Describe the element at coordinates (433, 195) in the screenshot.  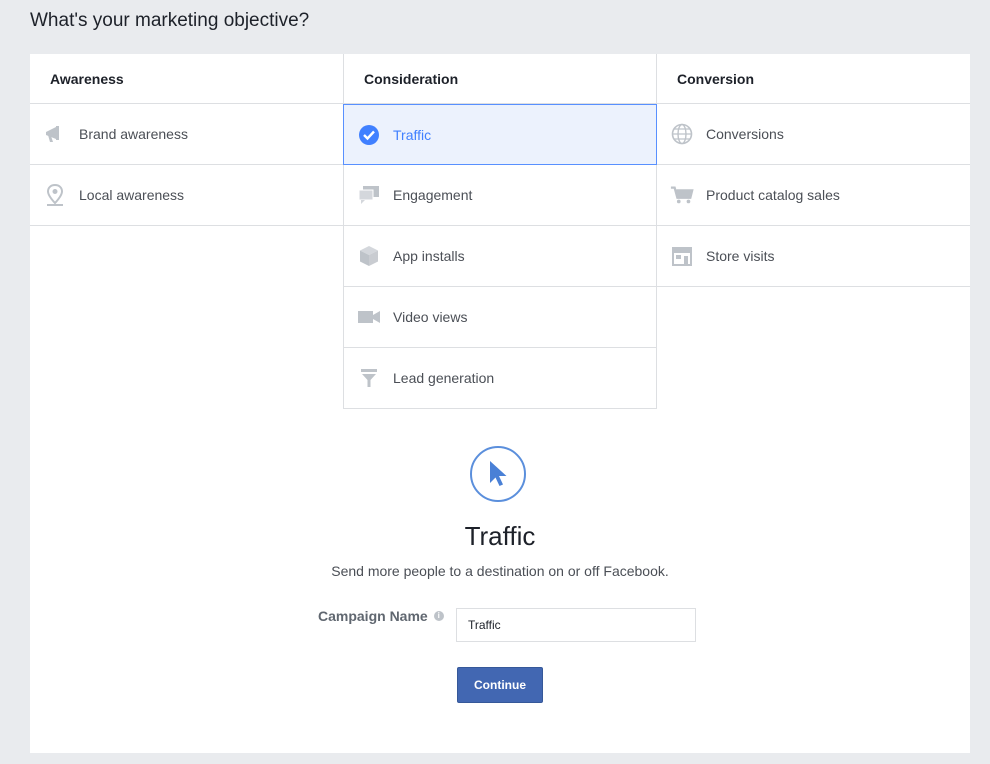
I see `option-label: Engagement` at that location.